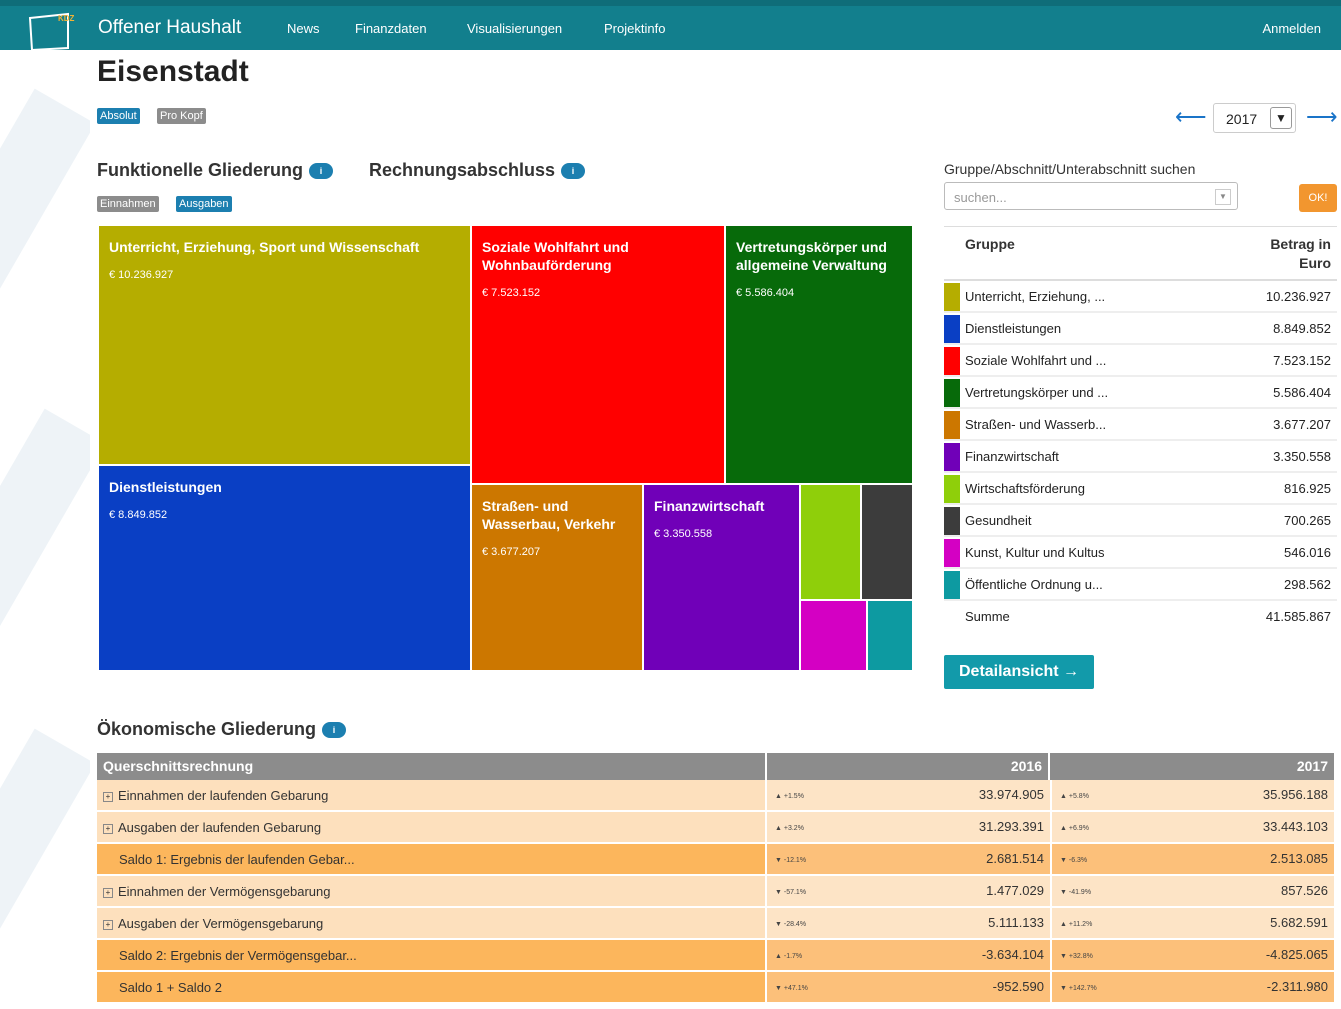 This screenshot has height=1009, width=1341. What do you see at coordinates (1140, 297) in the screenshot?
I see `group-row: Unterricht, Erziehung, ... 10.236.927` at bounding box center [1140, 297].